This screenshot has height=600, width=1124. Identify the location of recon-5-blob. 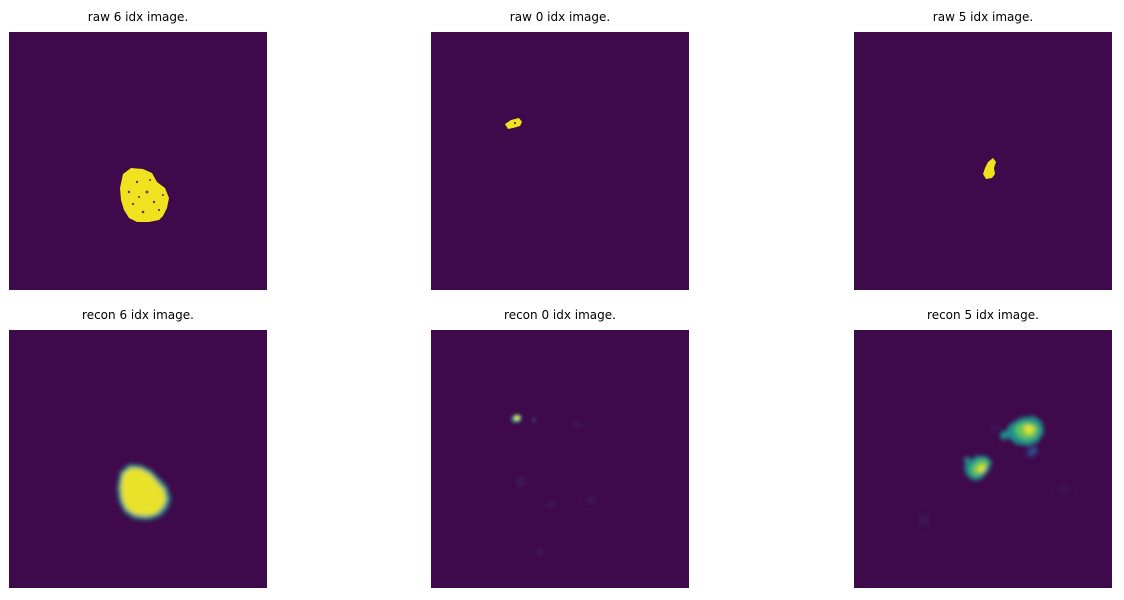
(983, 459).